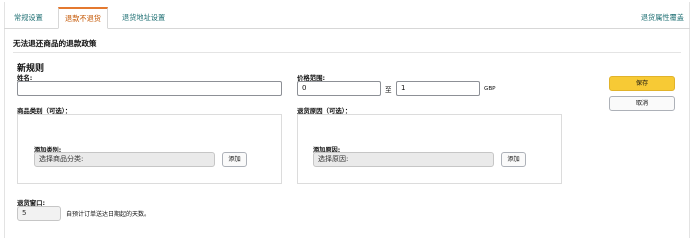  Describe the element at coordinates (642, 103) in the screenshot. I see `cancel-button: 取消` at that location.